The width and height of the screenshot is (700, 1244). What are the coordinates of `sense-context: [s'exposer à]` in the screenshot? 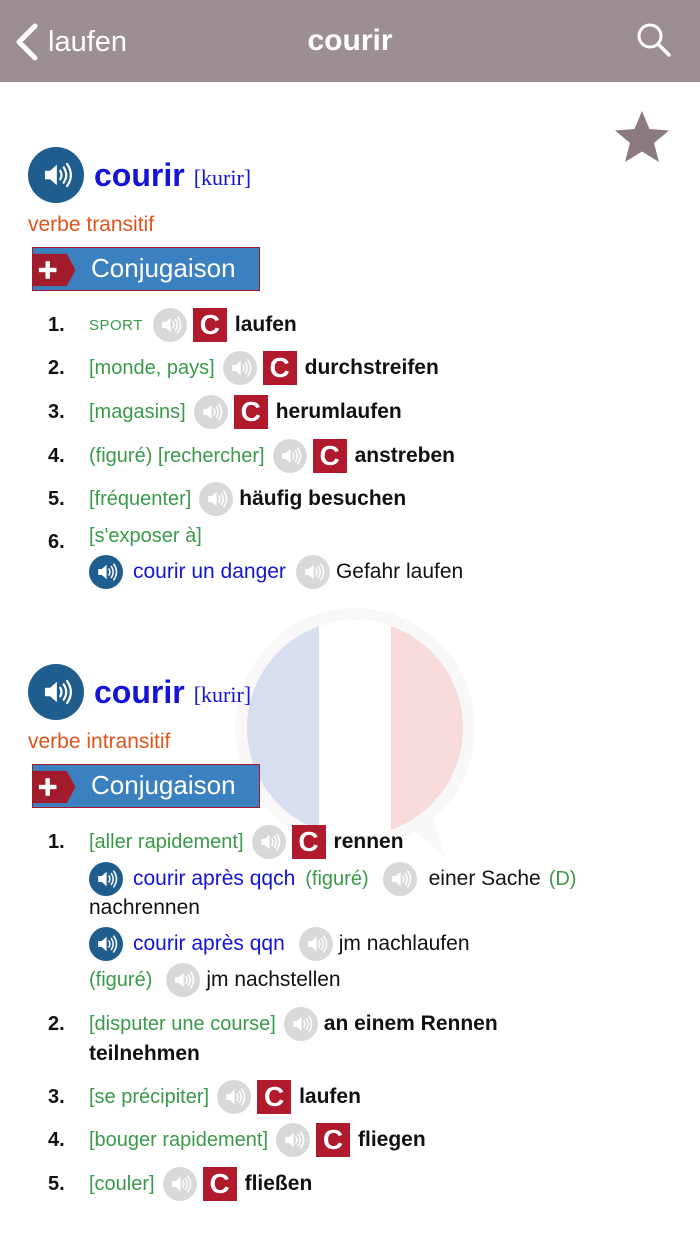 It's located at (145, 535).